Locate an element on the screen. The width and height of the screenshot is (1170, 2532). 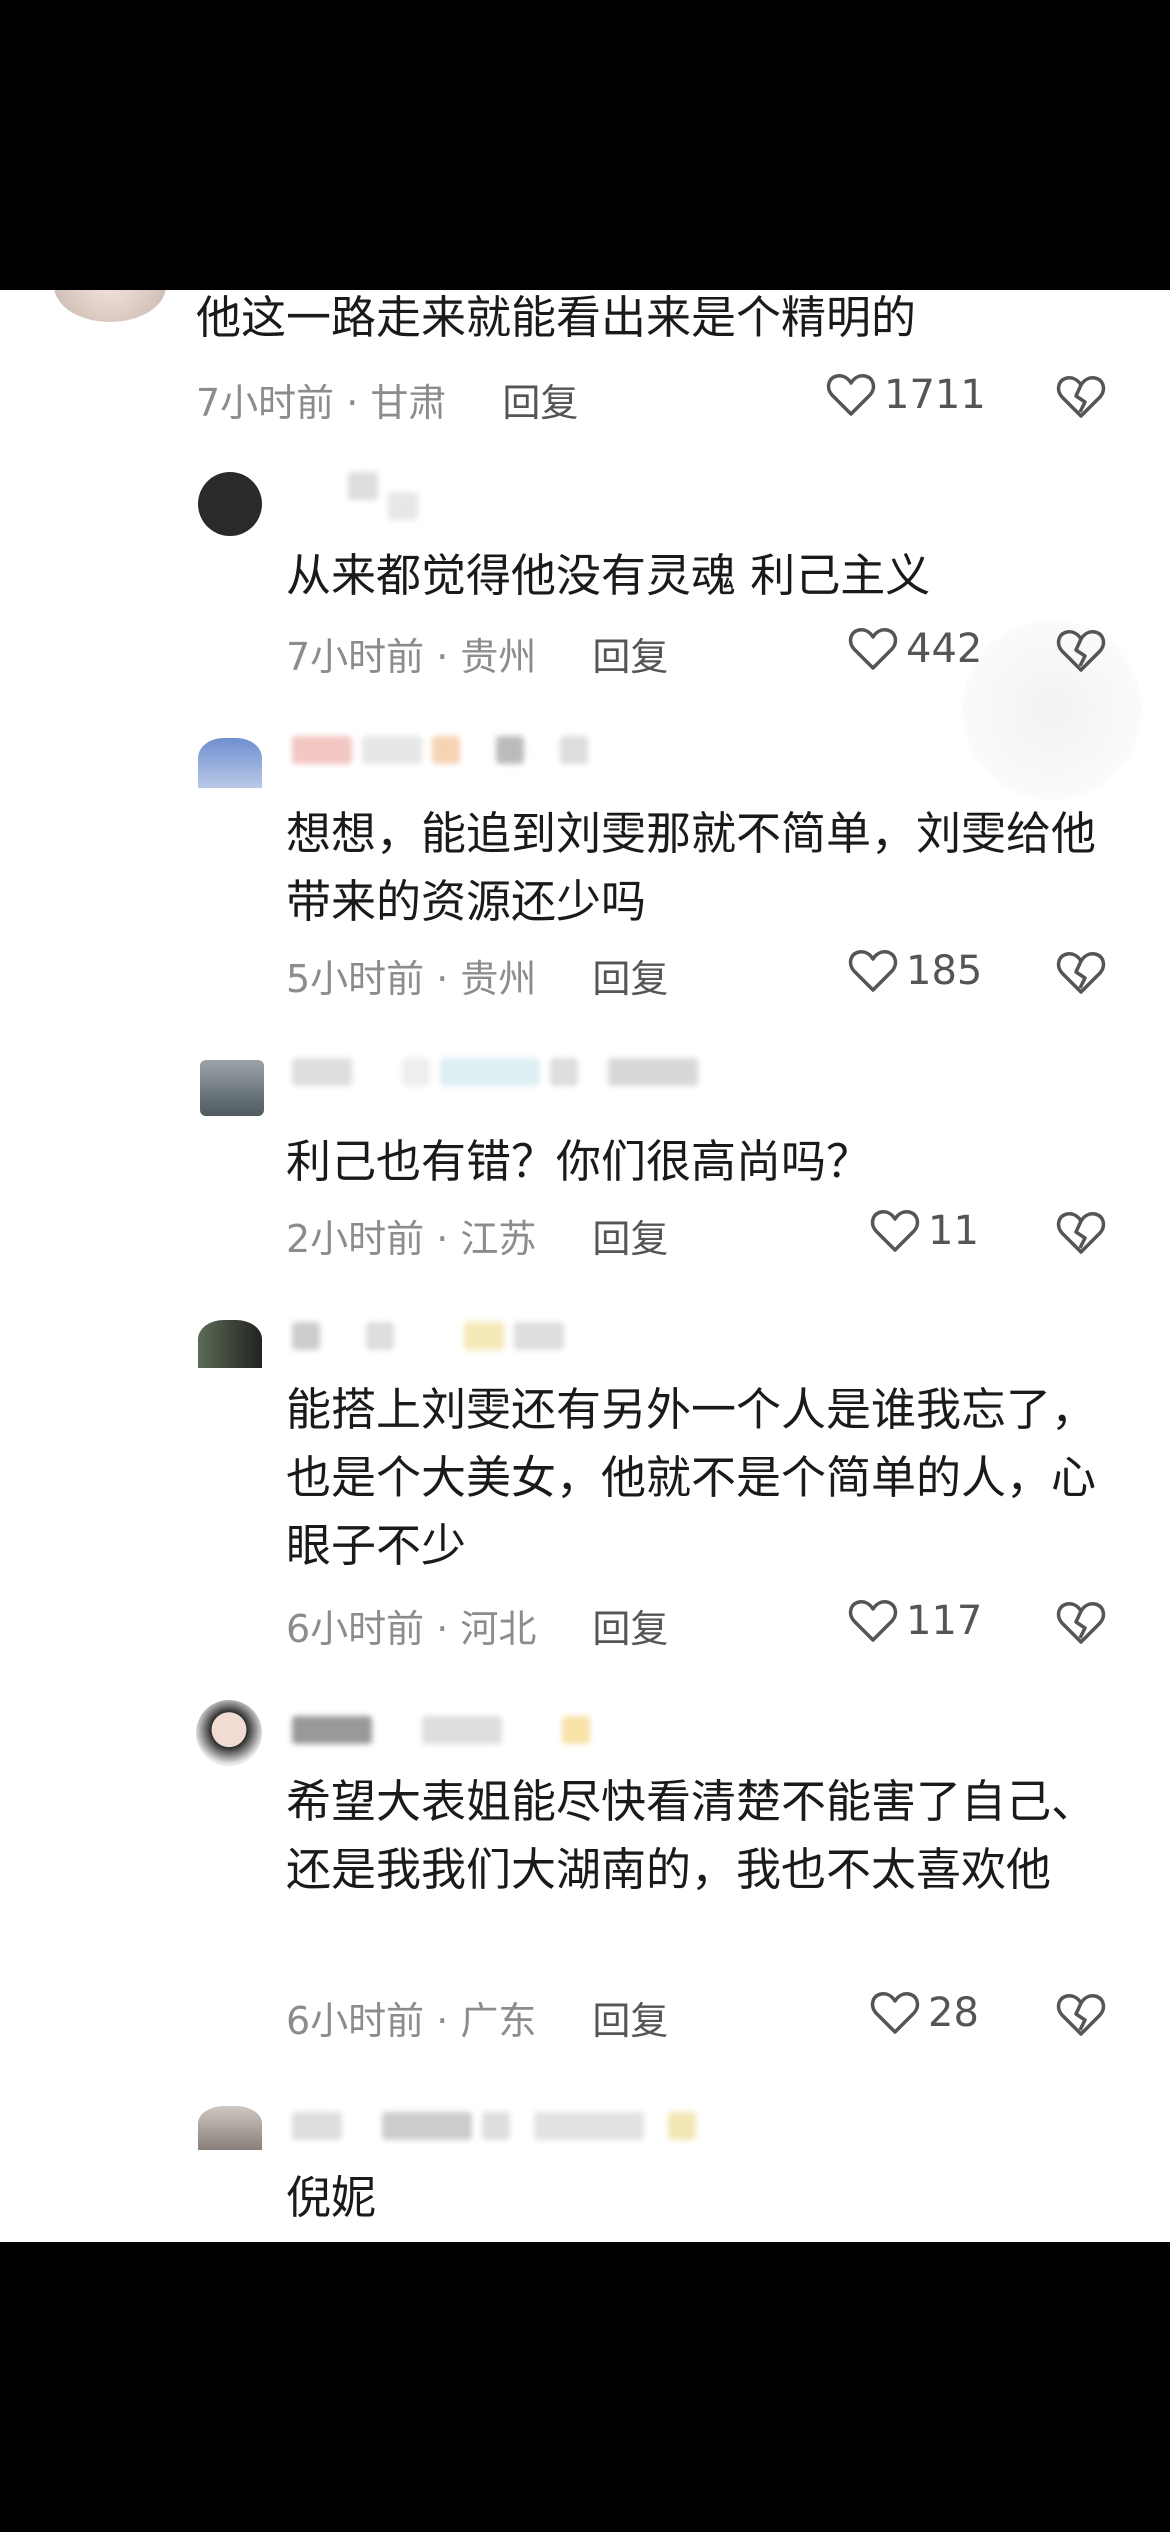
comment-text: 能搭上刘雯还有另外一个人是谁我忘了，也是个大美女，他就不是个简单的人，心眼子不少 is located at coordinates (691, 1477).